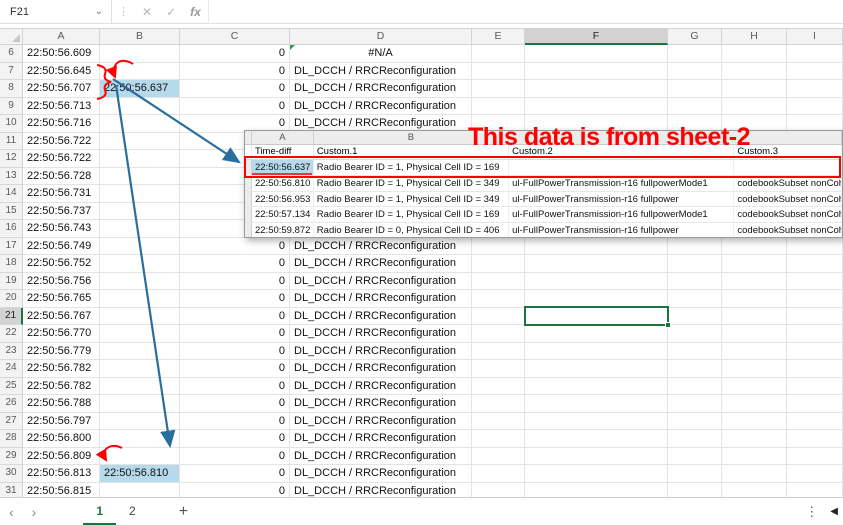 This screenshot has width=843, height=525. I want to click on cell-I30, so click(815, 474).